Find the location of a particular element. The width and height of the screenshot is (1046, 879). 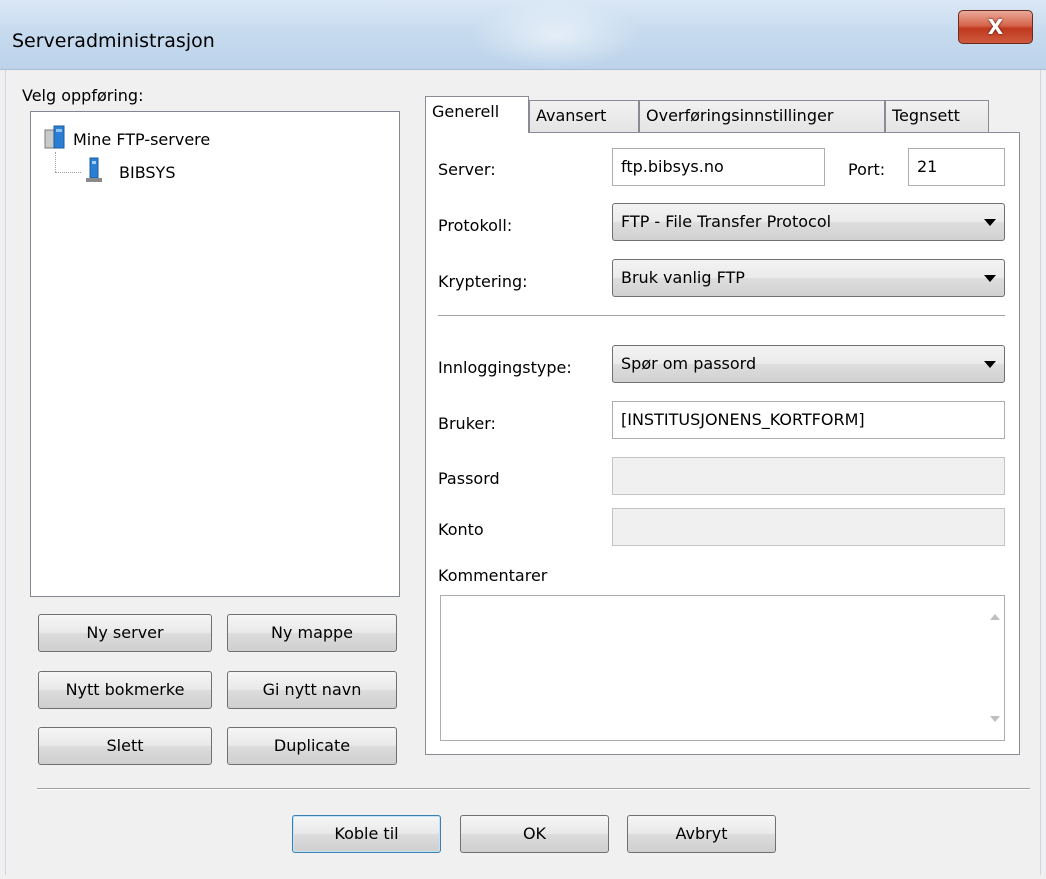

tree-item-label: BIBSYS is located at coordinates (147, 172).